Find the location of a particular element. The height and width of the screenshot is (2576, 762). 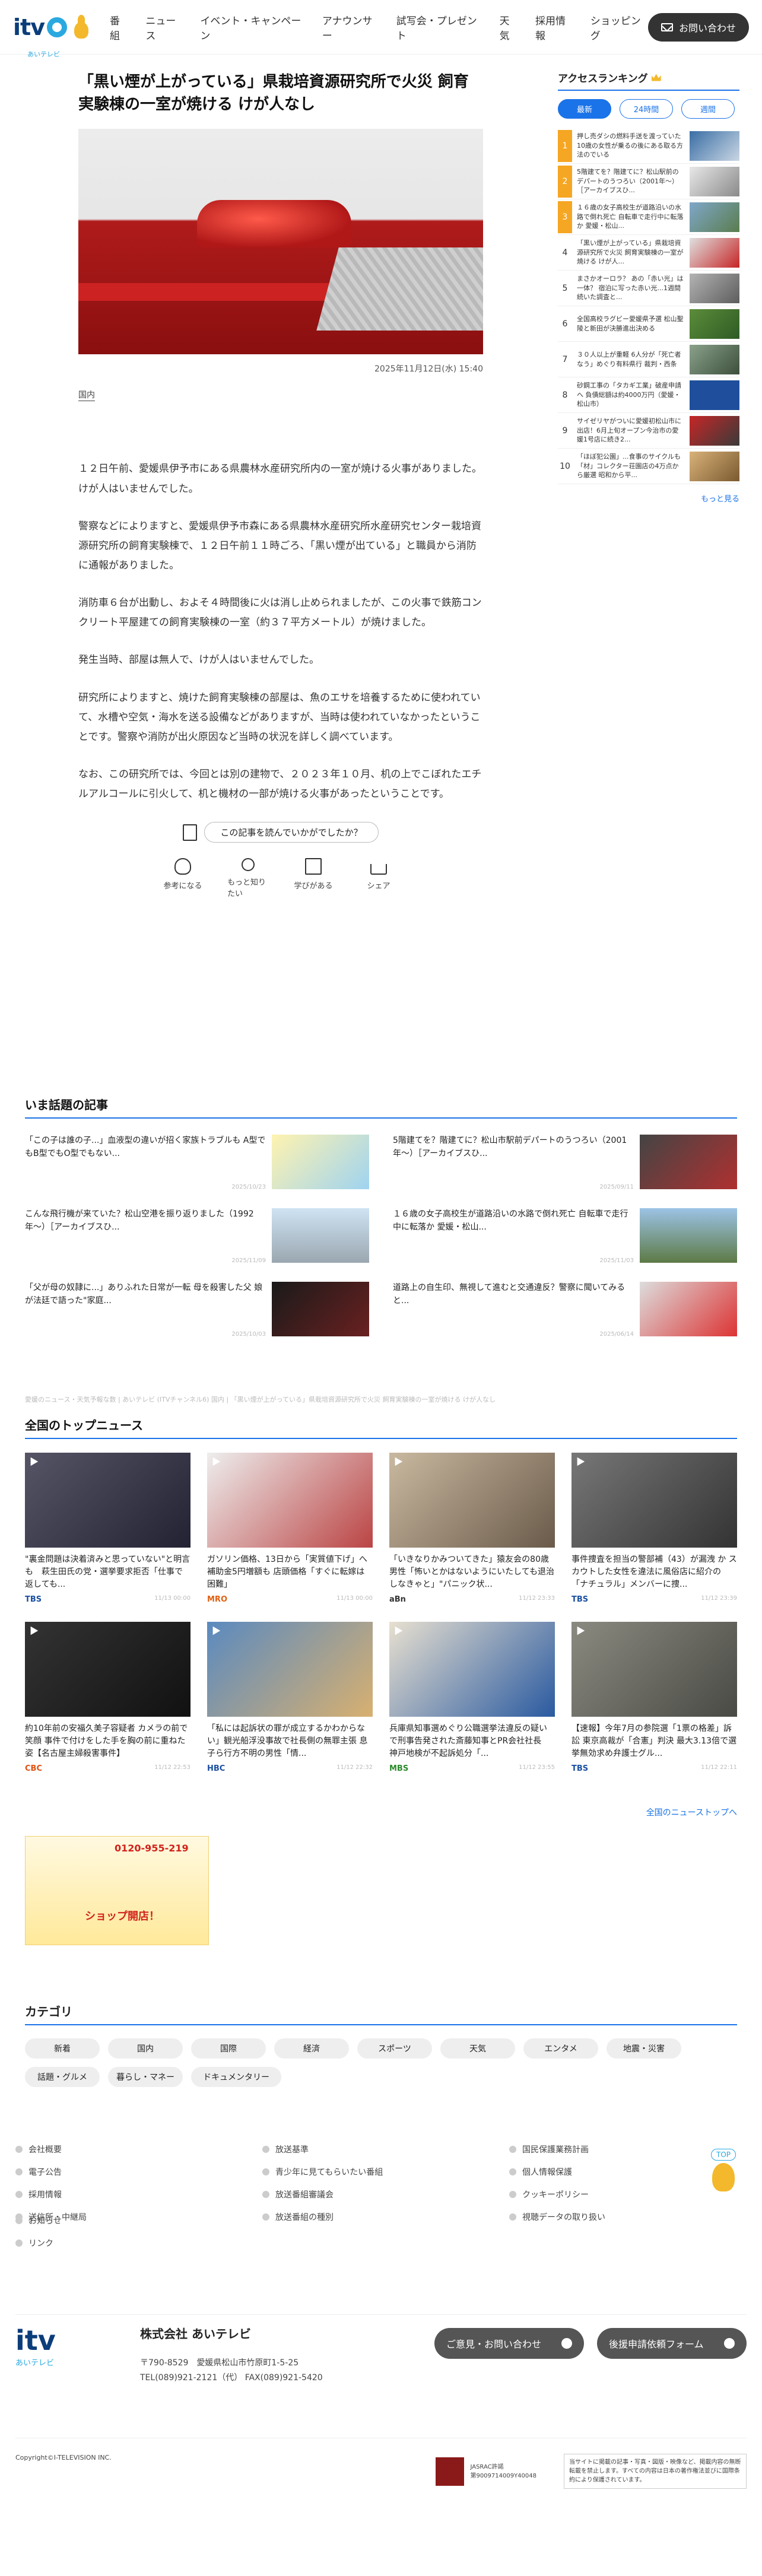

top-news-more-link: 全国のニューストップへ is located at coordinates (691, 1812).